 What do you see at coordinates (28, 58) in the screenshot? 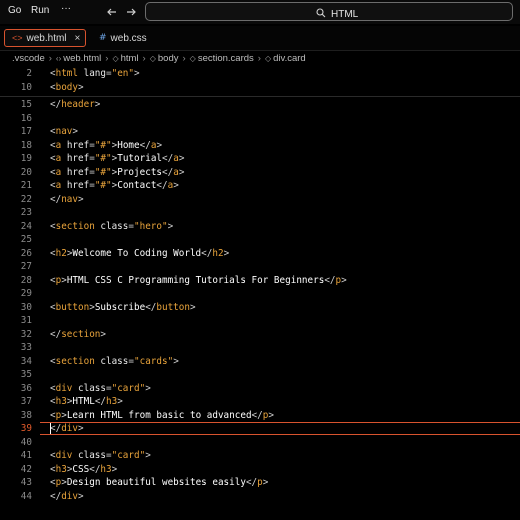
I see `breadcrumb-item: .vscode` at bounding box center [28, 58].